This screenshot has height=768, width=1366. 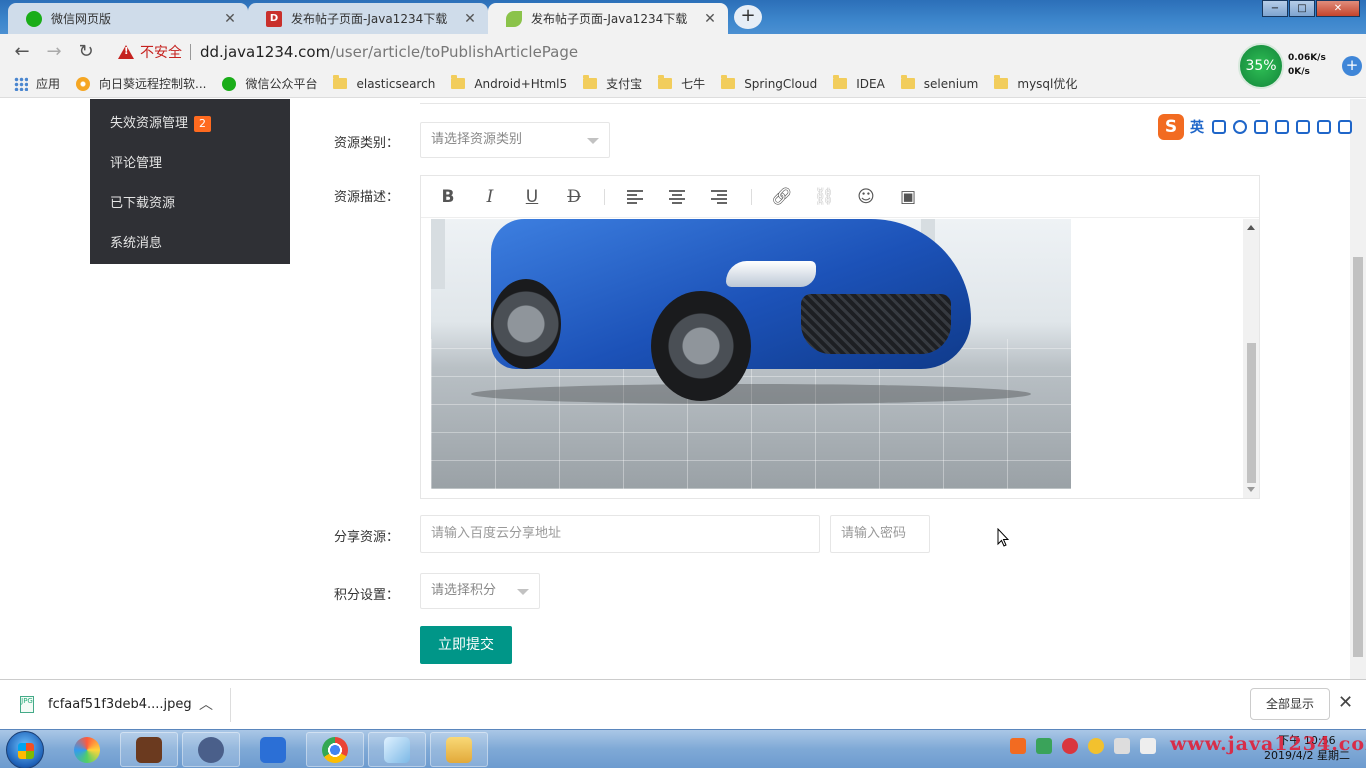 What do you see at coordinates (448, 197) in the screenshot?
I see `bold-icon: B` at bounding box center [448, 197].